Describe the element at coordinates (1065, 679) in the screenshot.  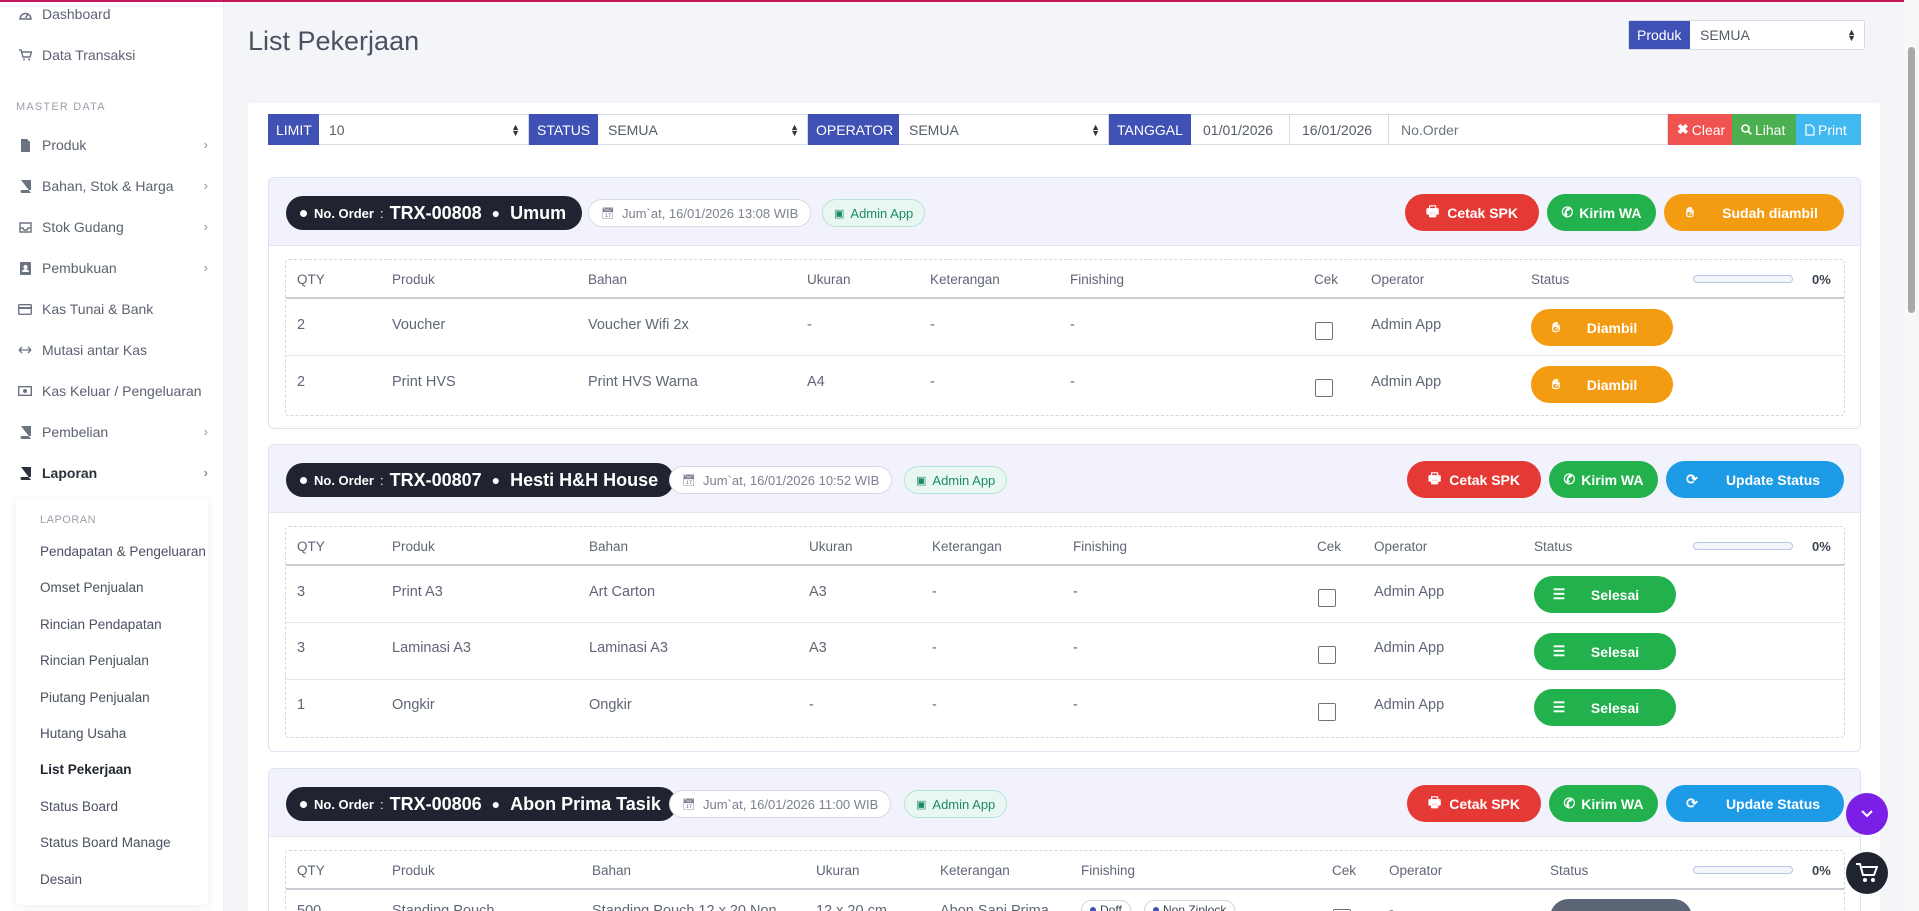
I see `row-divider` at that location.